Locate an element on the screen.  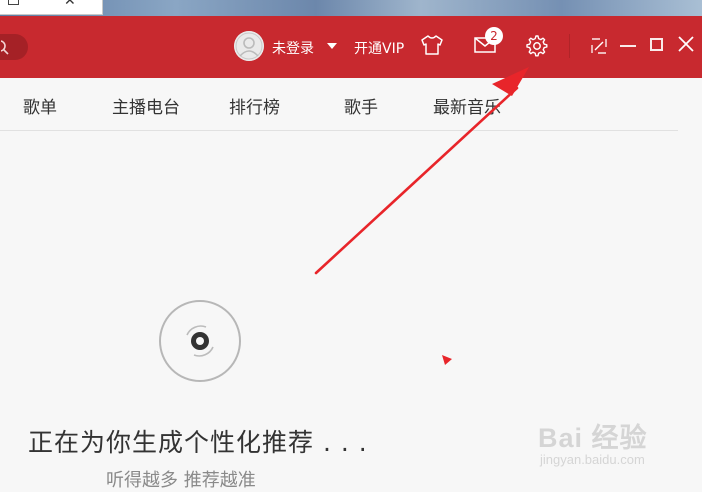
disc-icon is located at coordinates (200, 341).